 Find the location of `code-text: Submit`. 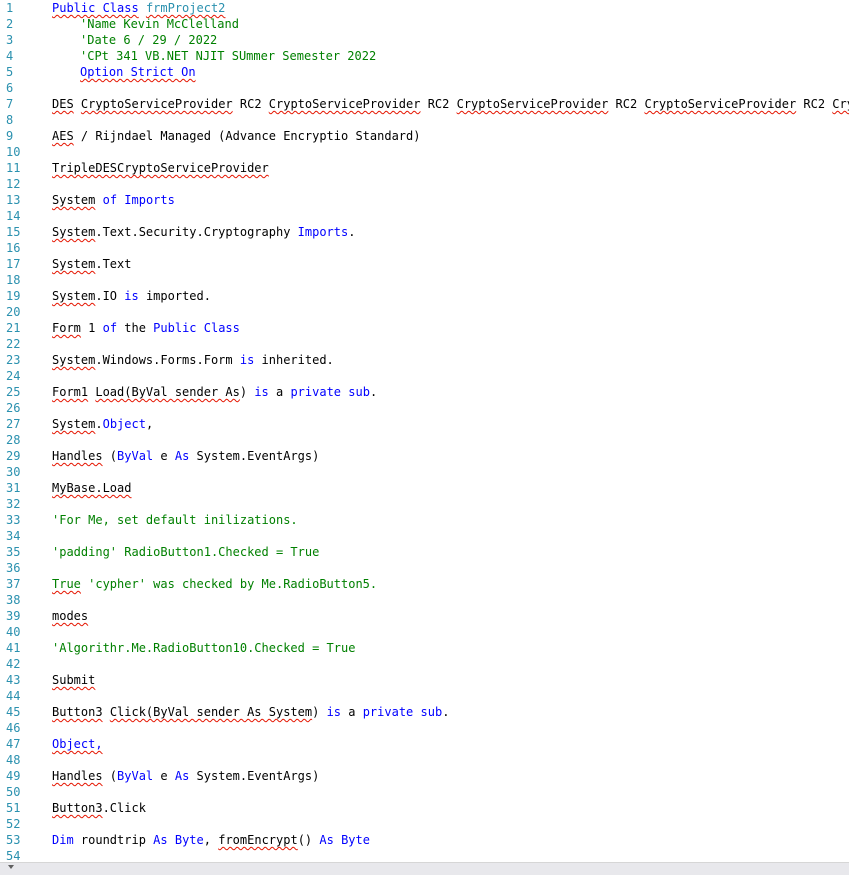

code-text: Submit is located at coordinates (73, 680).